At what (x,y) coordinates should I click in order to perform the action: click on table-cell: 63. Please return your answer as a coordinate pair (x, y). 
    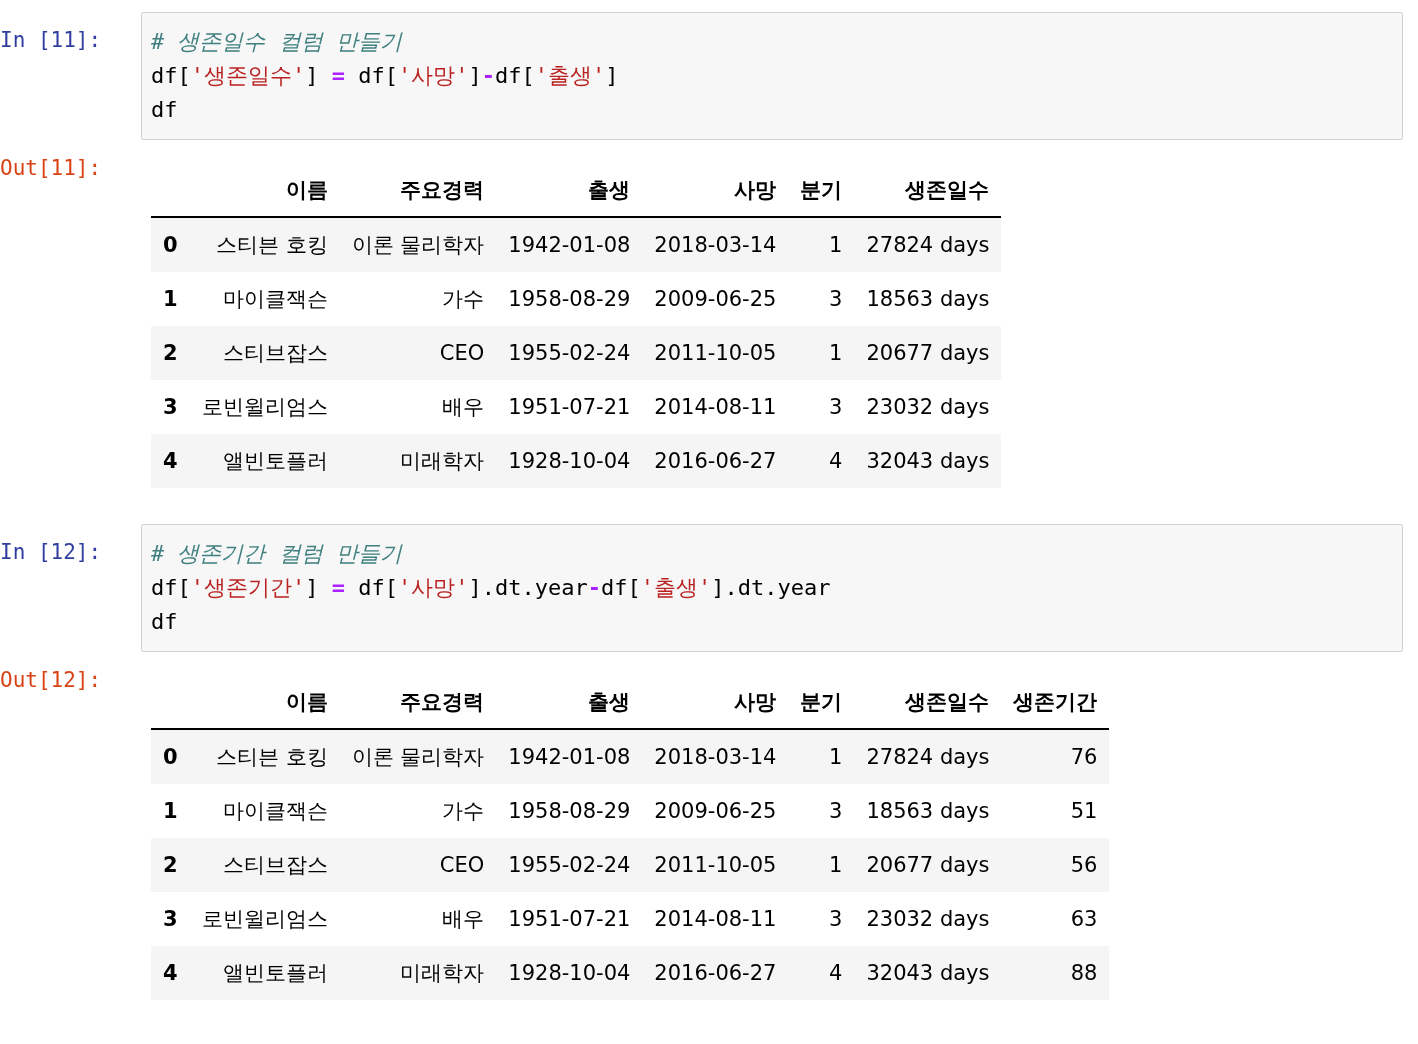
    Looking at the image, I should click on (1055, 919).